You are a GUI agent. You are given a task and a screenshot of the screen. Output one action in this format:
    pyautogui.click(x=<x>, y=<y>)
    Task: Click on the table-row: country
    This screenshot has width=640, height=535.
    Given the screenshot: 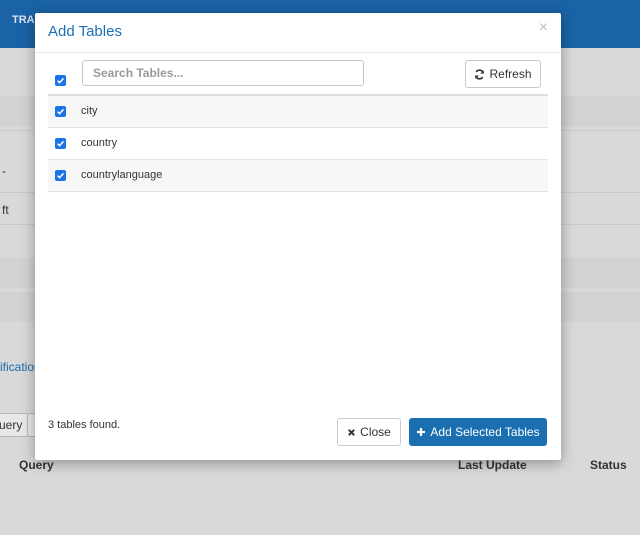 What is the action you would take?
    pyautogui.click(x=298, y=144)
    